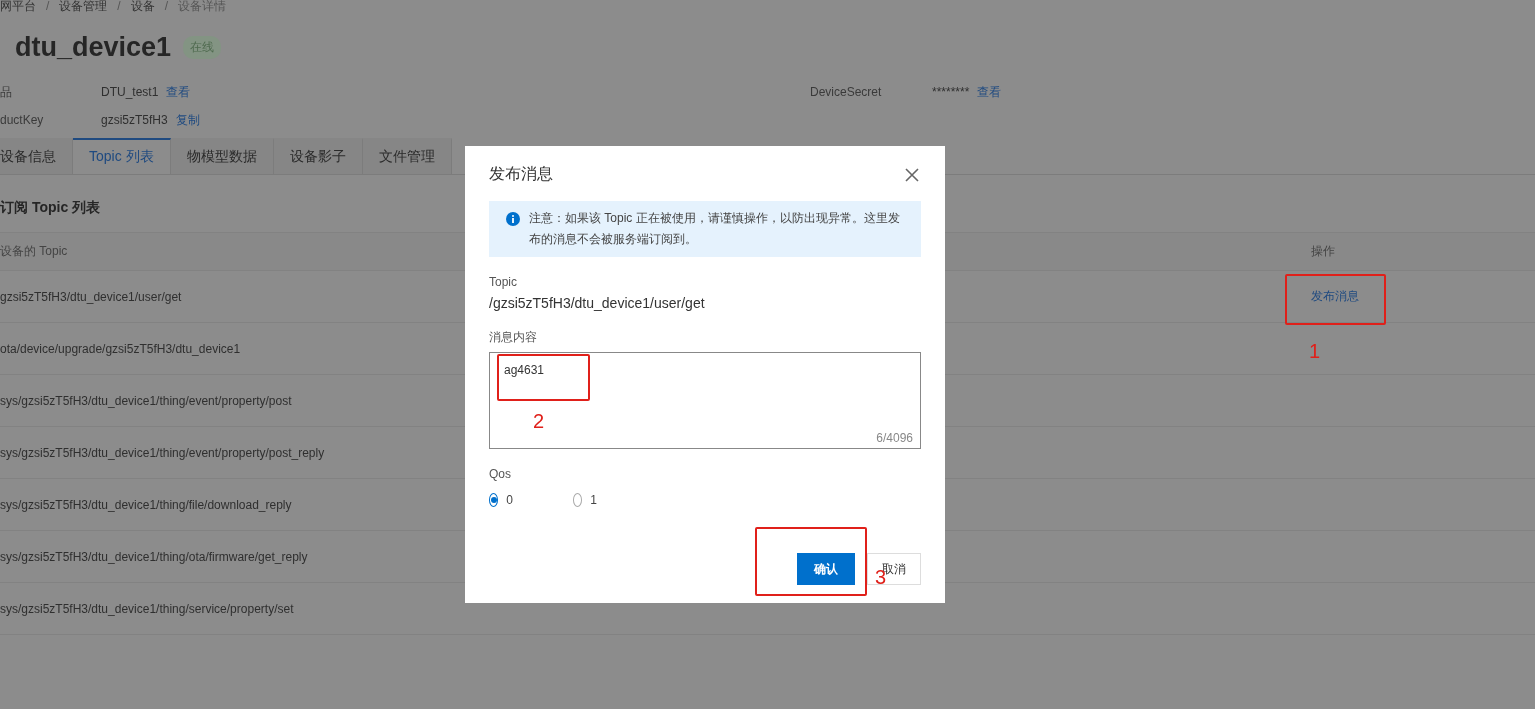 This screenshot has width=1535, height=709. Describe the element at coordinates (1323, 251) in the screenshot. I see `column-header: 操作` at that location.